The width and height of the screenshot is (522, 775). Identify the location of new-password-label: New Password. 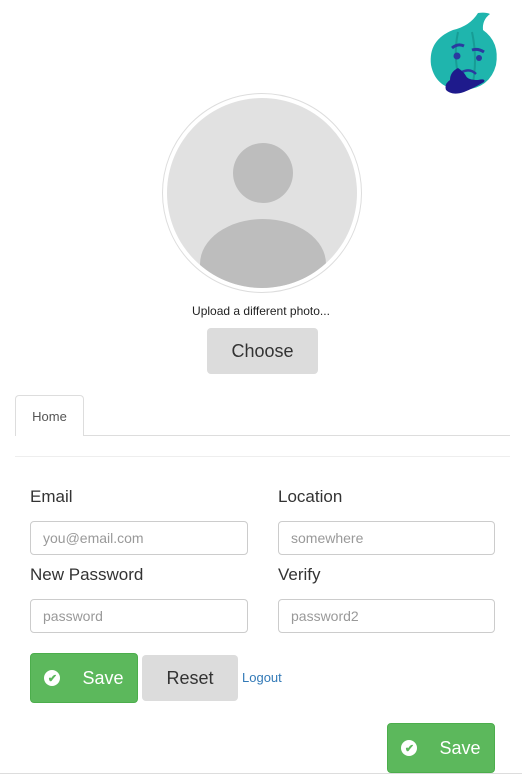
(87, 574).